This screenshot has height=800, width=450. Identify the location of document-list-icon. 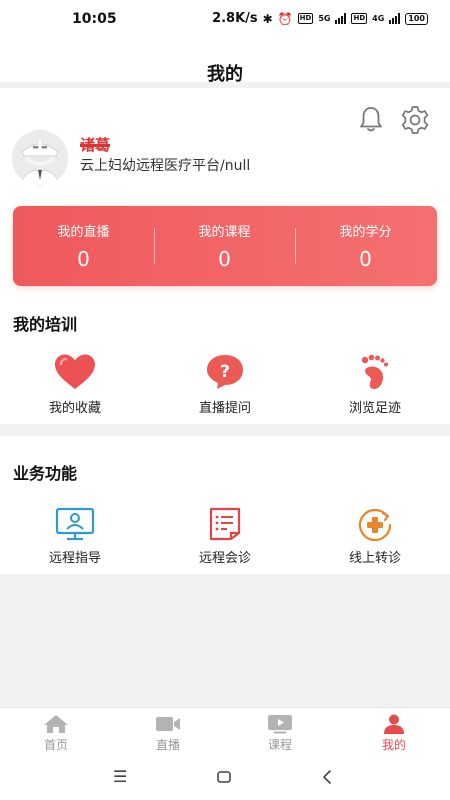
(225, 524).